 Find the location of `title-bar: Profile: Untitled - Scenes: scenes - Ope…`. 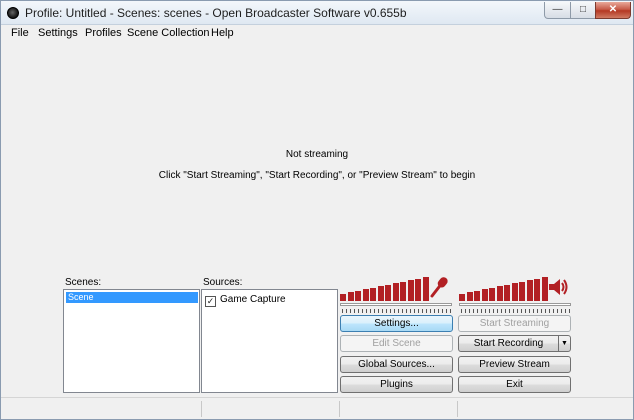

title-bar: Profile: Untitled - Scenes: scenes - Ope… is located at coordinates (317, 13).